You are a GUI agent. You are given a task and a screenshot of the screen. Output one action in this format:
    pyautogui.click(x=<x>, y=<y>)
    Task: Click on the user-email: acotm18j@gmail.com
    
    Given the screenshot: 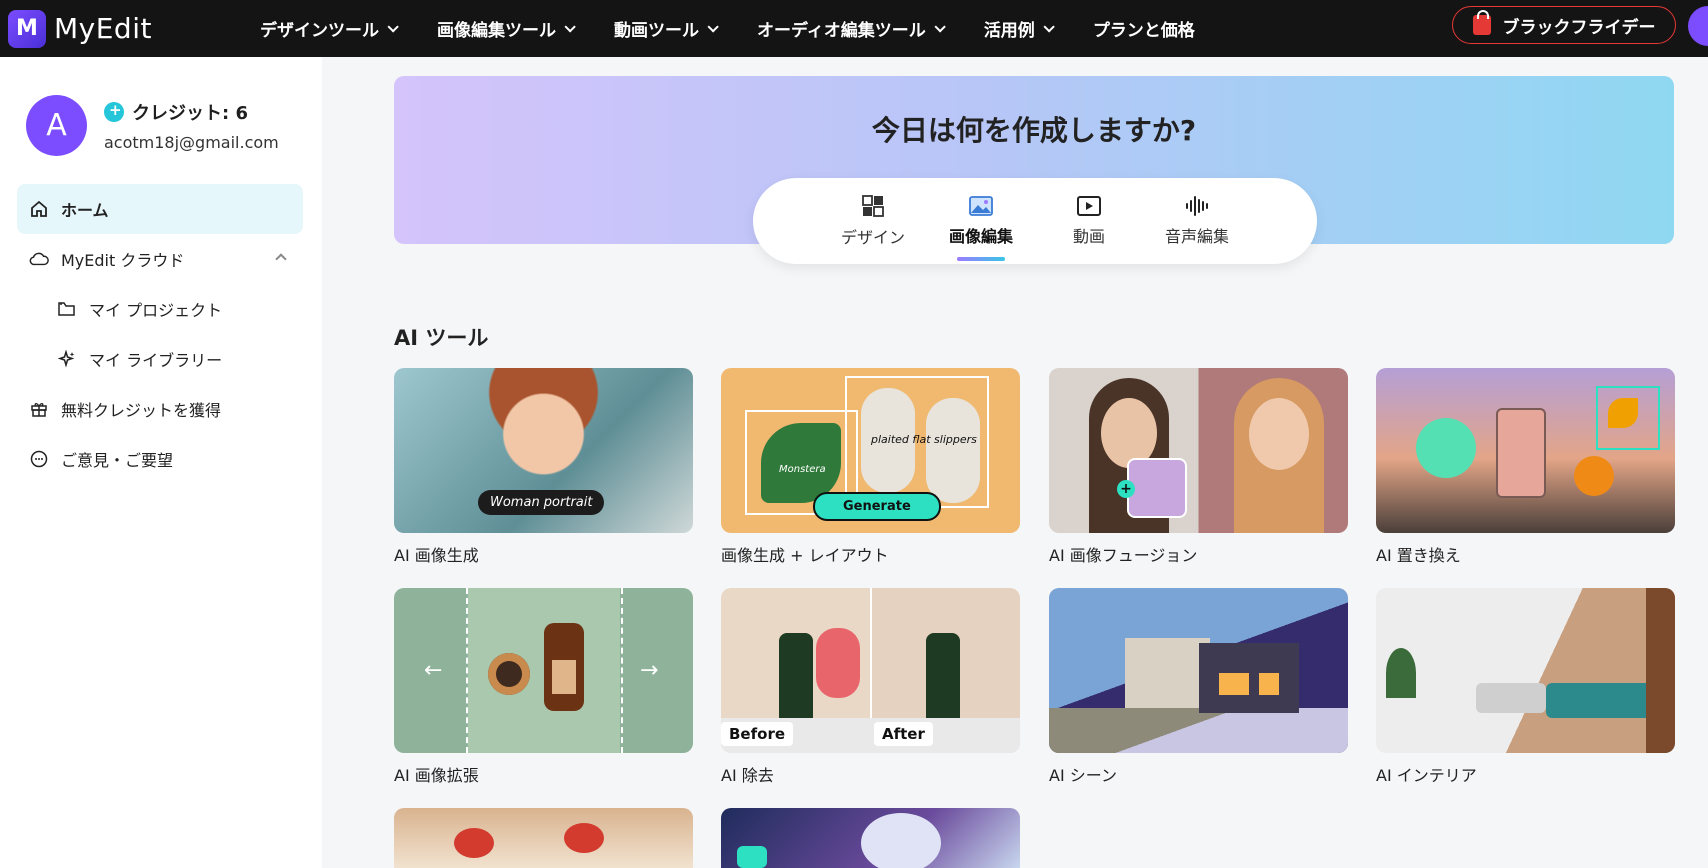 What is the action you would take?
    pyautogui.click(x=191, y=142)
    